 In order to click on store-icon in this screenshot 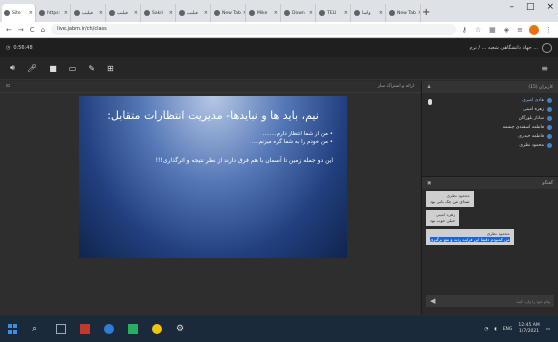, I will do `click(133, 329)`.